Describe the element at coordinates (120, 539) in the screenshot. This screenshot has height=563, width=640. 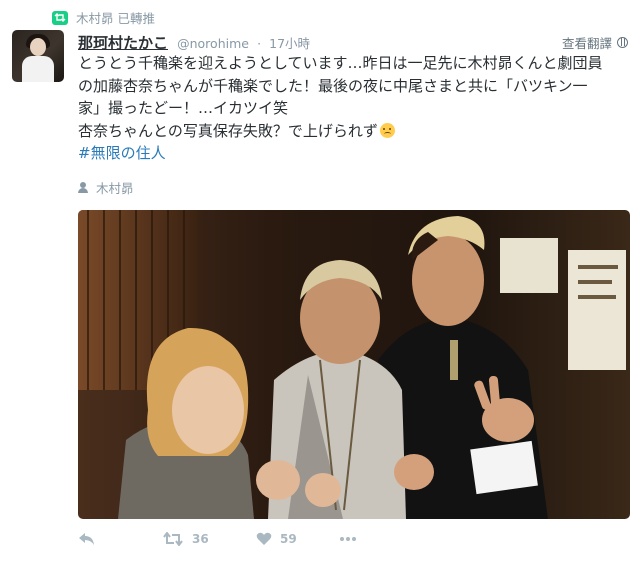
I see `reply-button` at that location.